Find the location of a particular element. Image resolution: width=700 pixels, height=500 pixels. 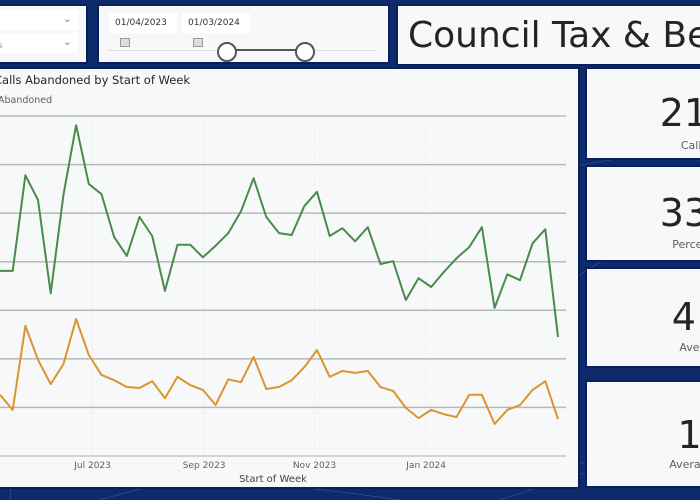

kpi-label: Average Wa is located at coordinates (684, 464).